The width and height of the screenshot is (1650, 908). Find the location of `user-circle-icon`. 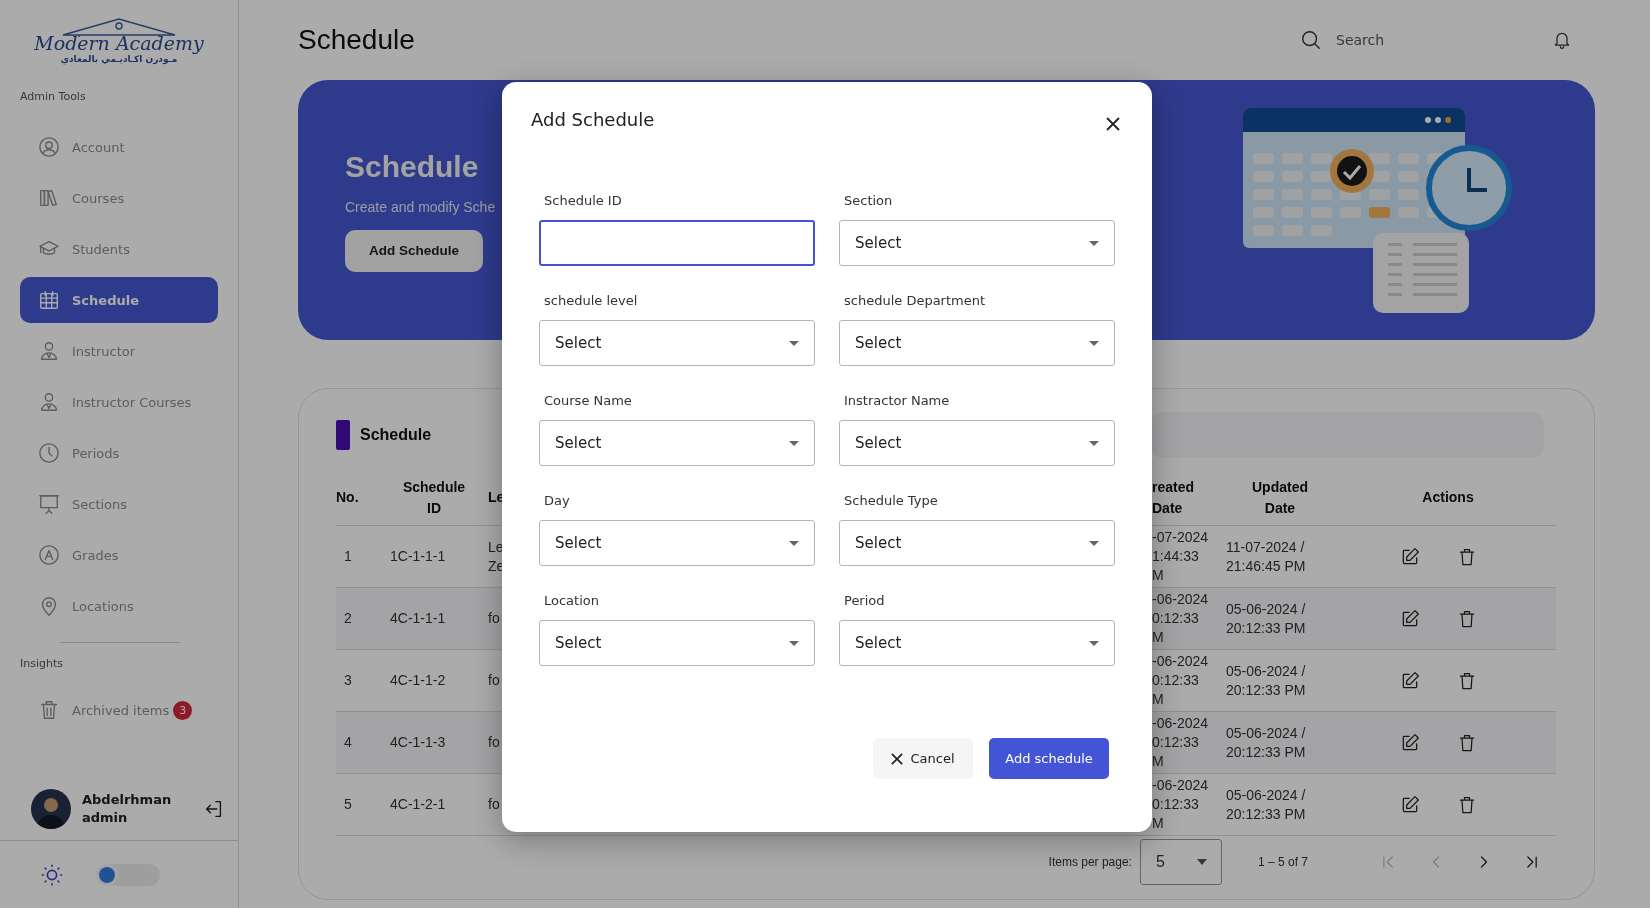

user-circle-icon is located at coordinates (49, 147).